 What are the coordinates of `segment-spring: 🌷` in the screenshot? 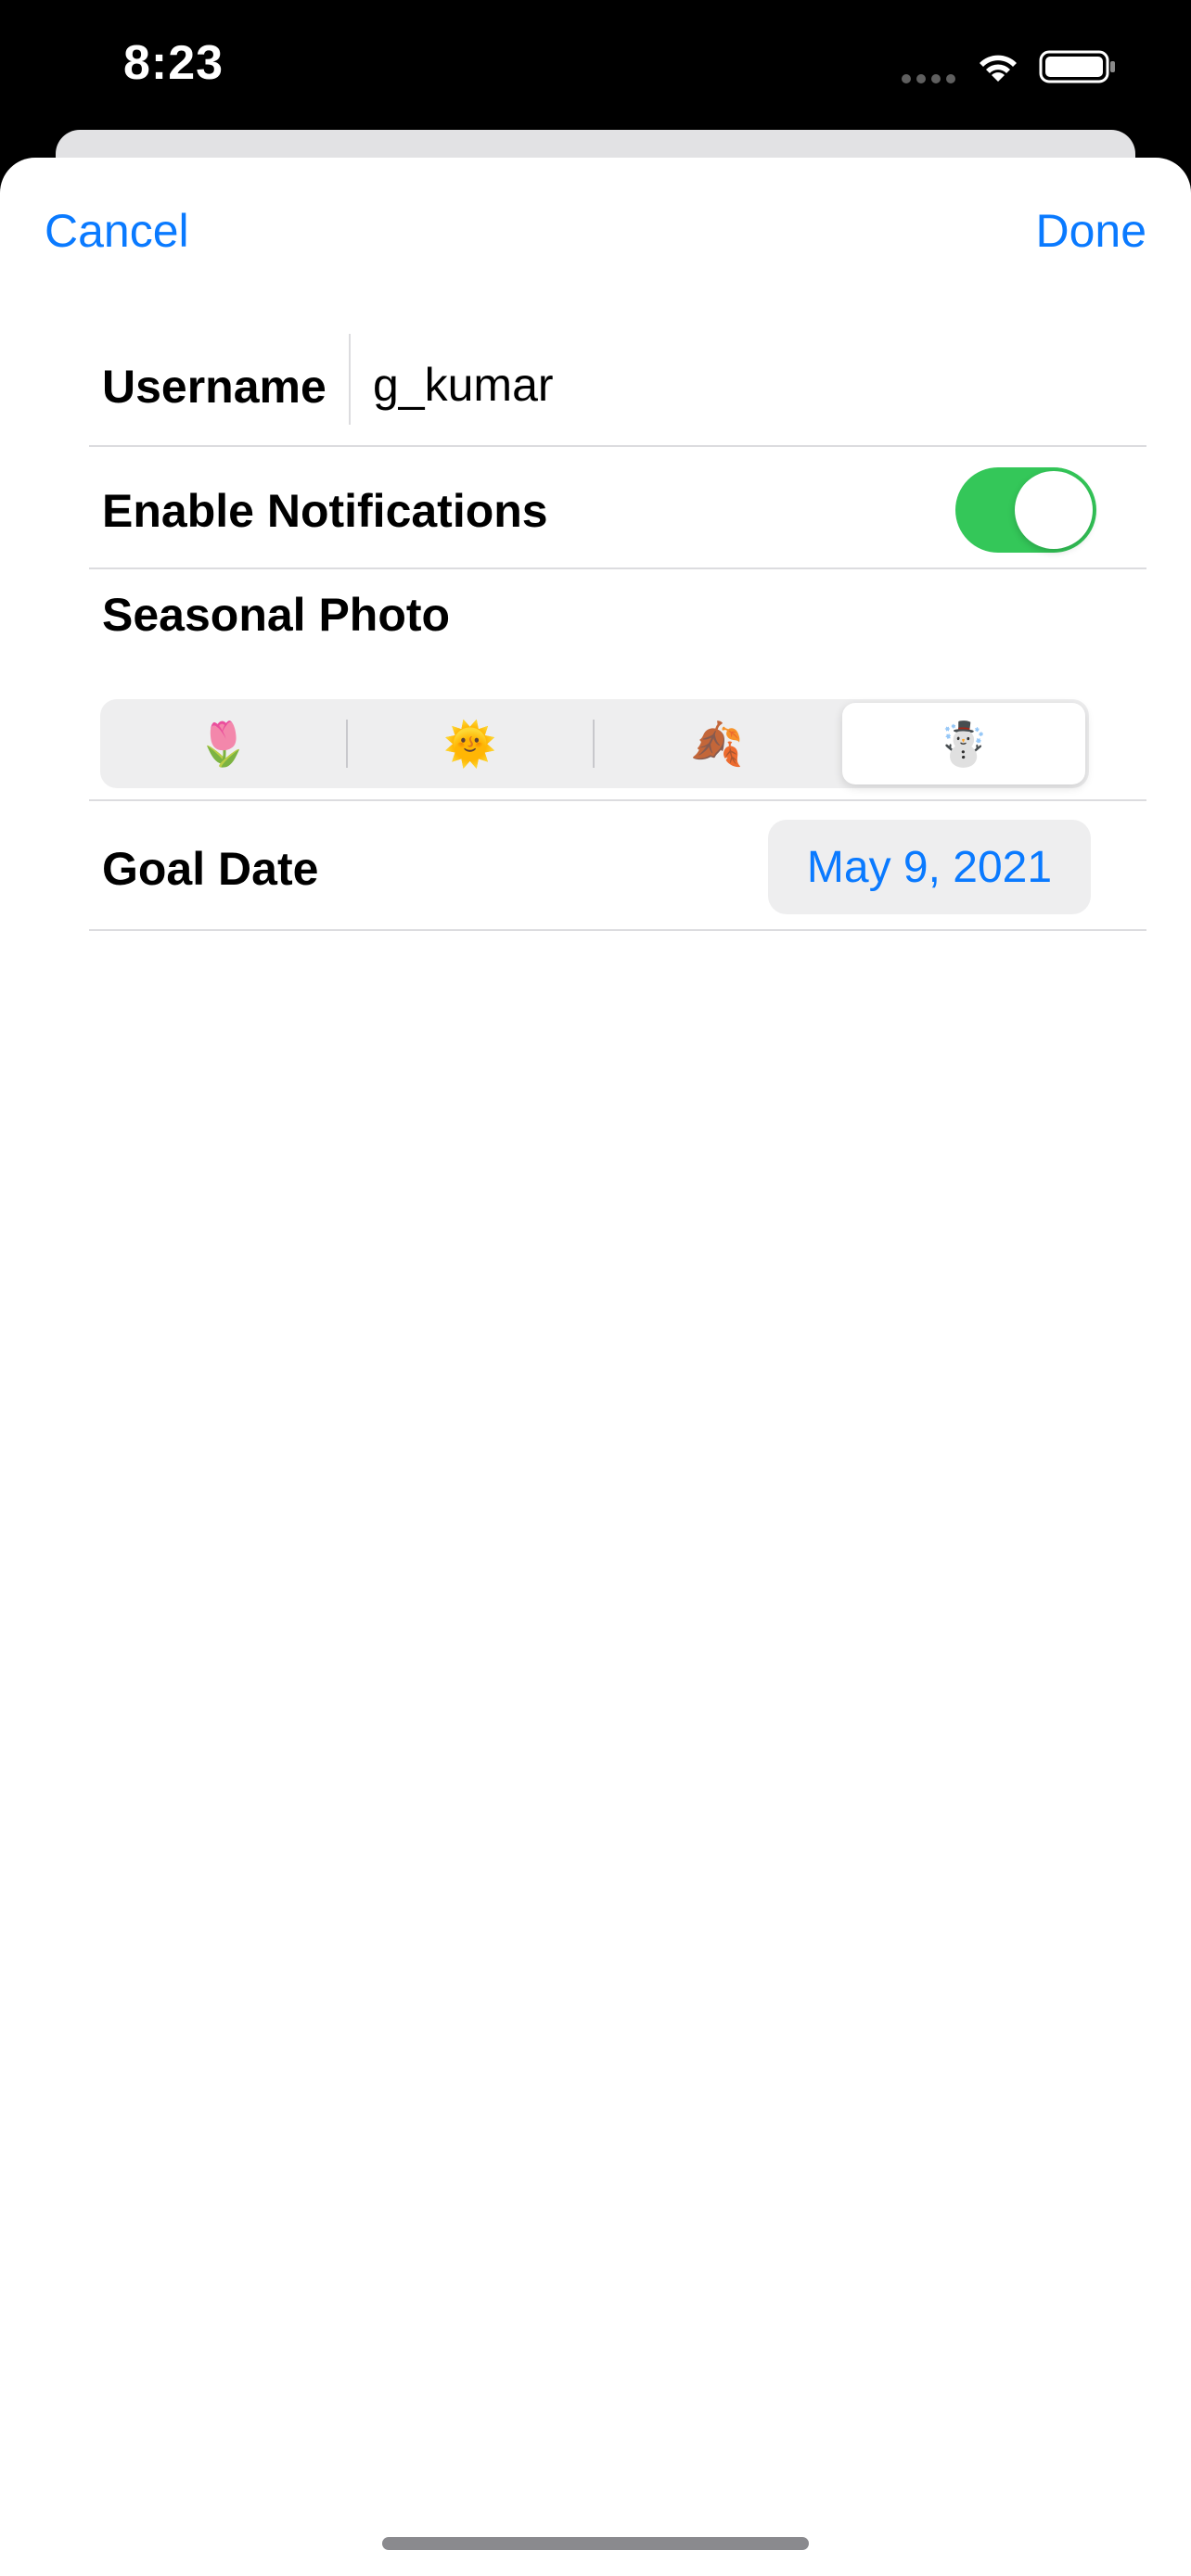 It's located at (223, 743).